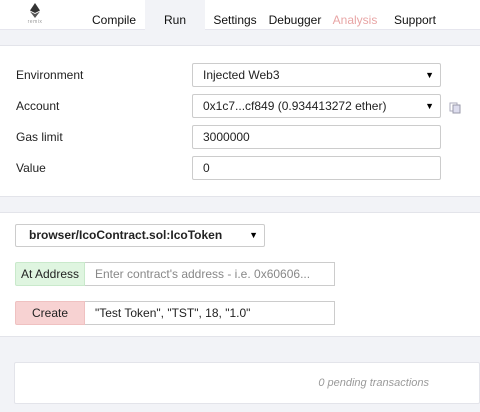 The width and height of the screenshot is (480, 412). What do you see at coordinates (210, 313) in the screenshot?
I see `constructor-args-input: "Test Token", "TST", 18, "1.0"` at bounding box center [210, 313].